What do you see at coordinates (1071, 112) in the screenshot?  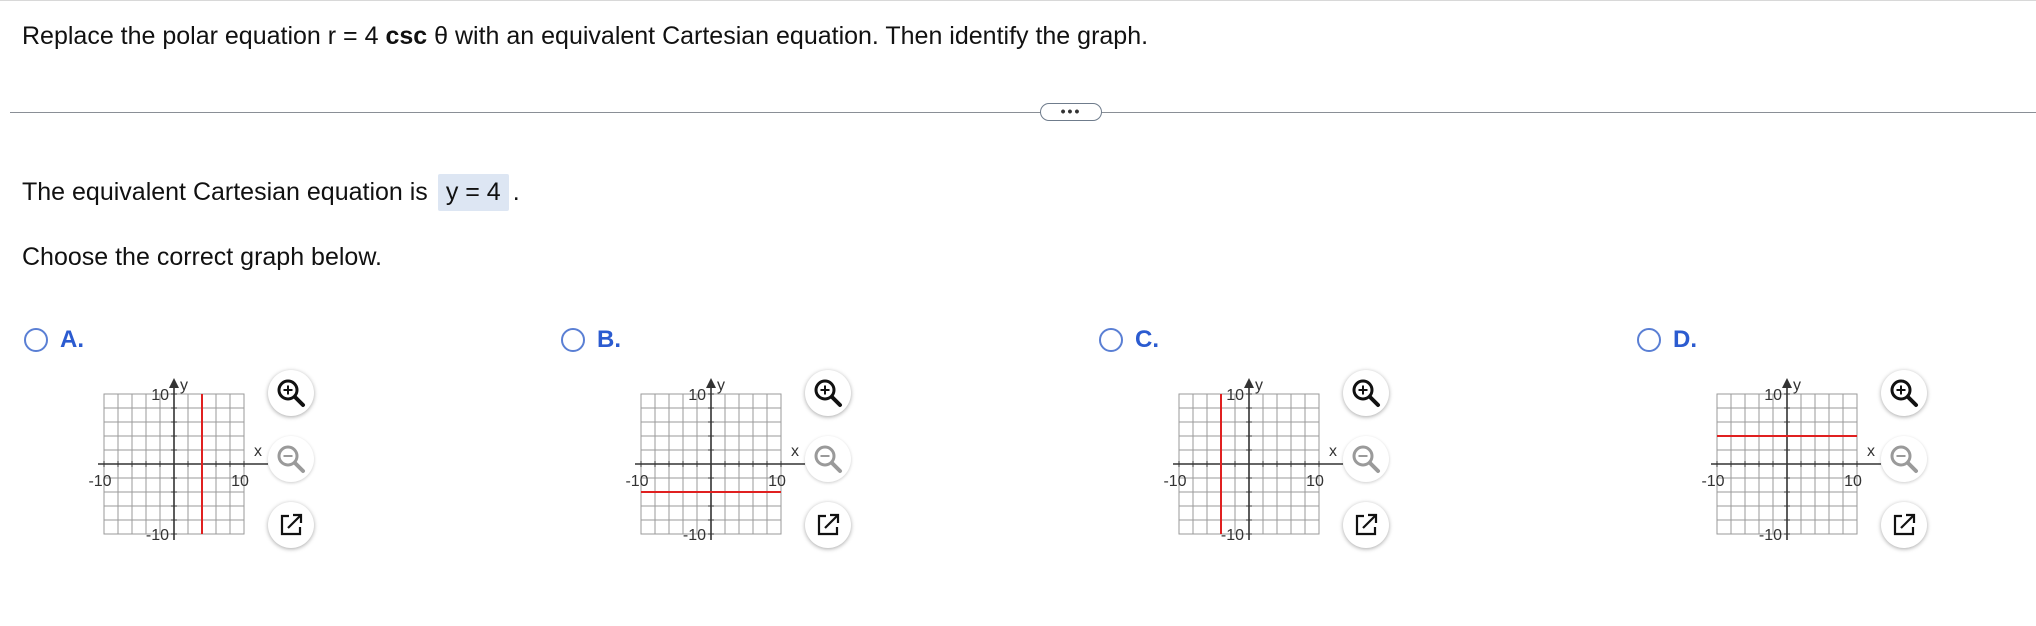 I see `expand-more-button: •••` at bounding box center [1071, 112].